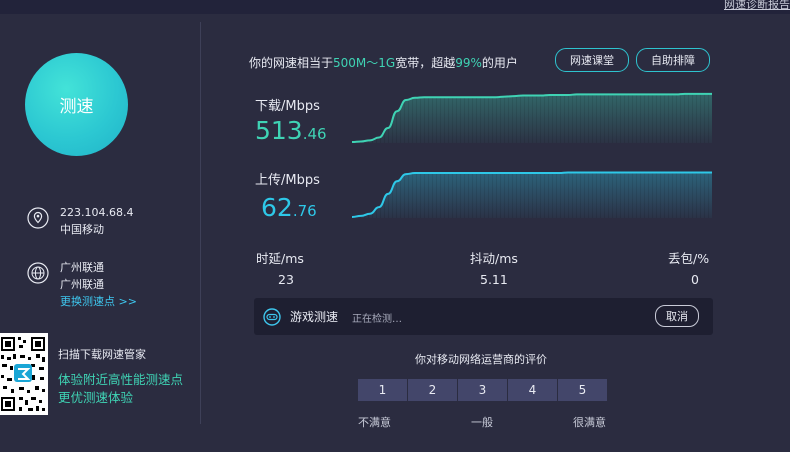  I want to click on rating-option-2: 2, so click(432, 390).